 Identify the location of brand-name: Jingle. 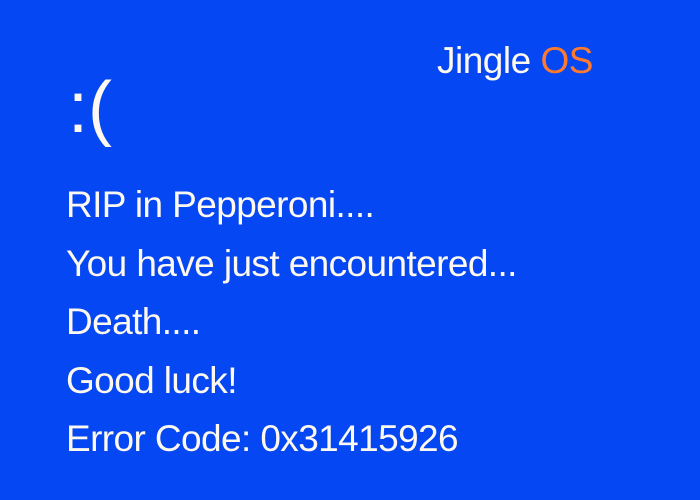
(484, 60).